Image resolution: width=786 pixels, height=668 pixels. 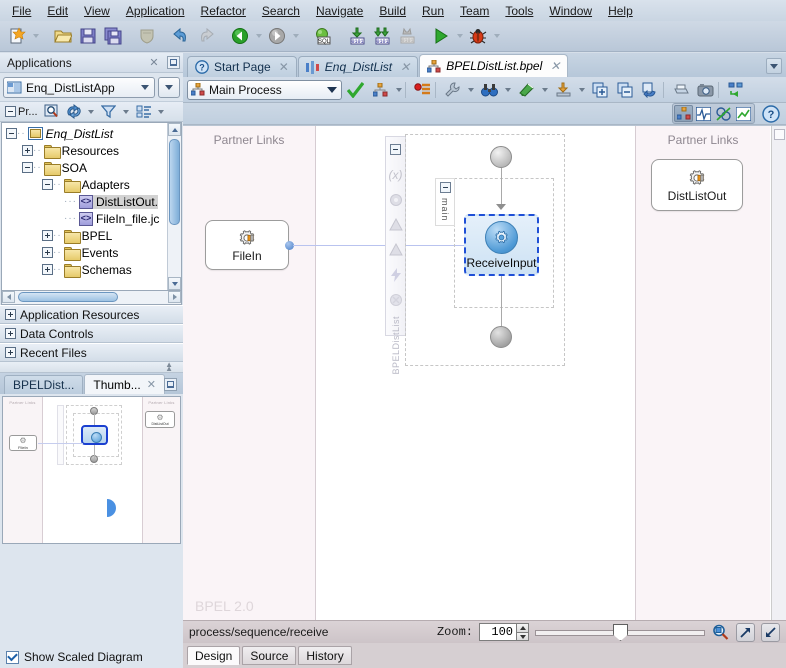 What do you see at coordinates (277, 36) in the screenshot?
I see `forward-icon` at bounding box center [277, 36].